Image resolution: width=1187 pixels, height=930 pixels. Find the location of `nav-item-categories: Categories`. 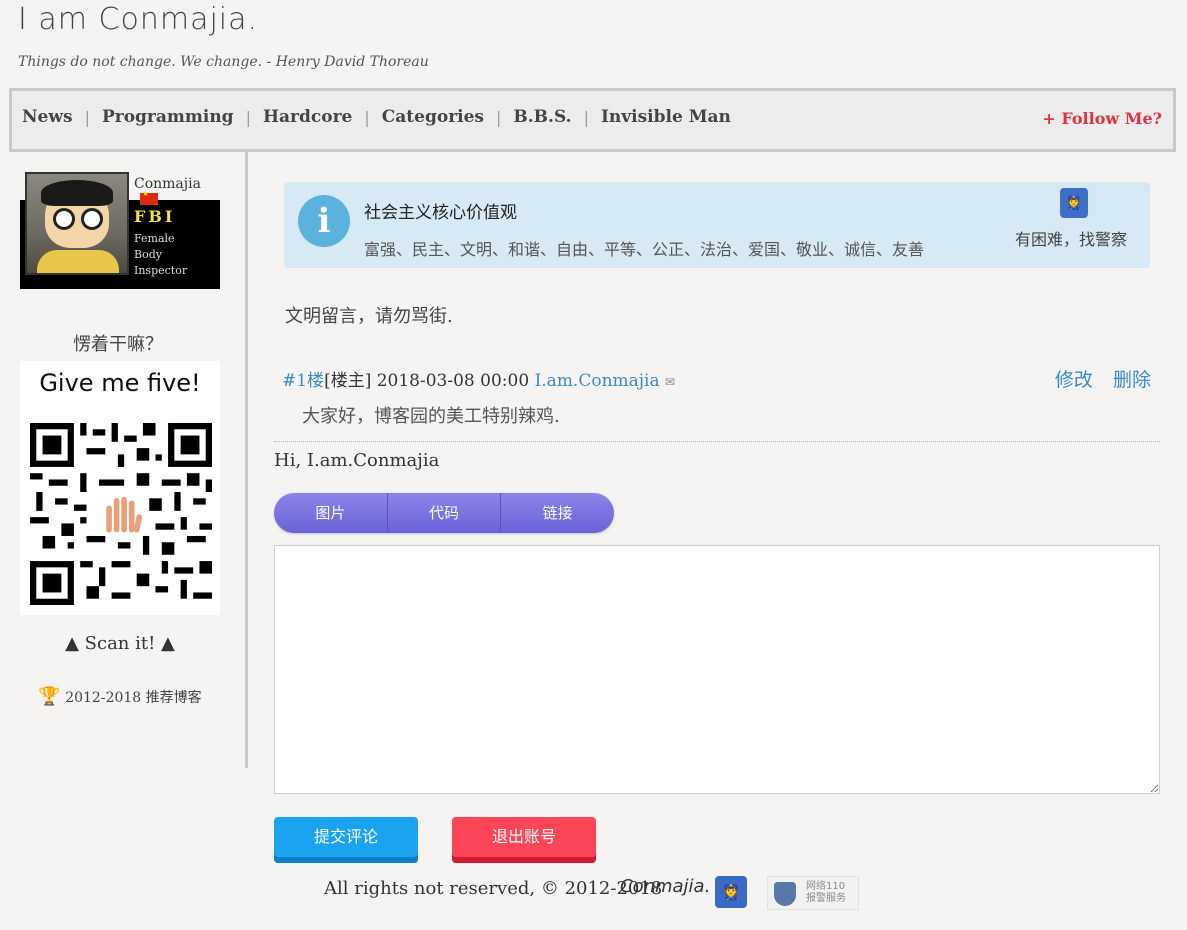

nav-item-categories: Categories is located at coordinates (433, 117).